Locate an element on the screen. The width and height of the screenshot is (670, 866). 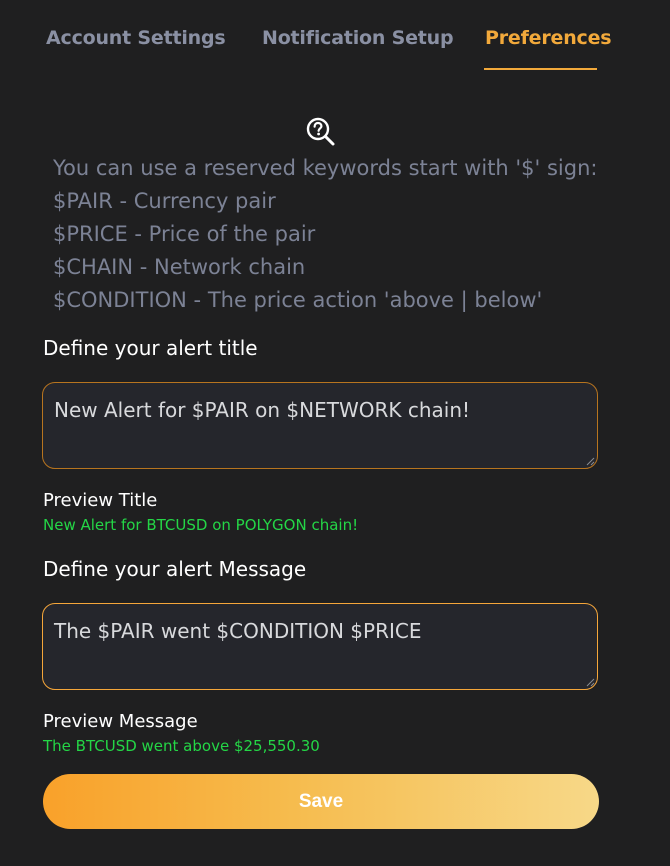
alert-message-label: Define your alert Message is located at coordinates (175, 569).